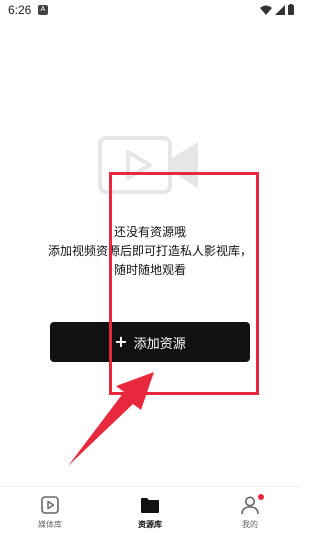 Image resolution: width=320 pixels, height=533 pixels. What do you see at coordinates (251, 505) in the screenshot?
I see `person-icon` at bounding box center [251, 505].